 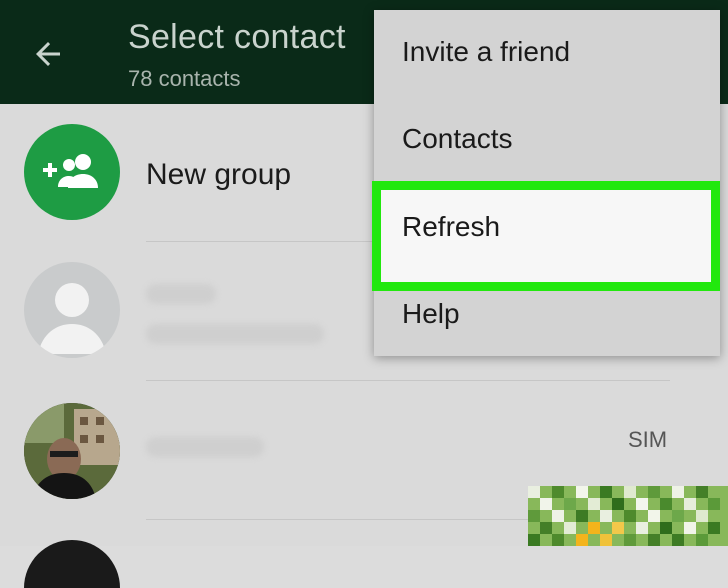 I want to click on menu-item-label: Help, so click(x=431, y=313).